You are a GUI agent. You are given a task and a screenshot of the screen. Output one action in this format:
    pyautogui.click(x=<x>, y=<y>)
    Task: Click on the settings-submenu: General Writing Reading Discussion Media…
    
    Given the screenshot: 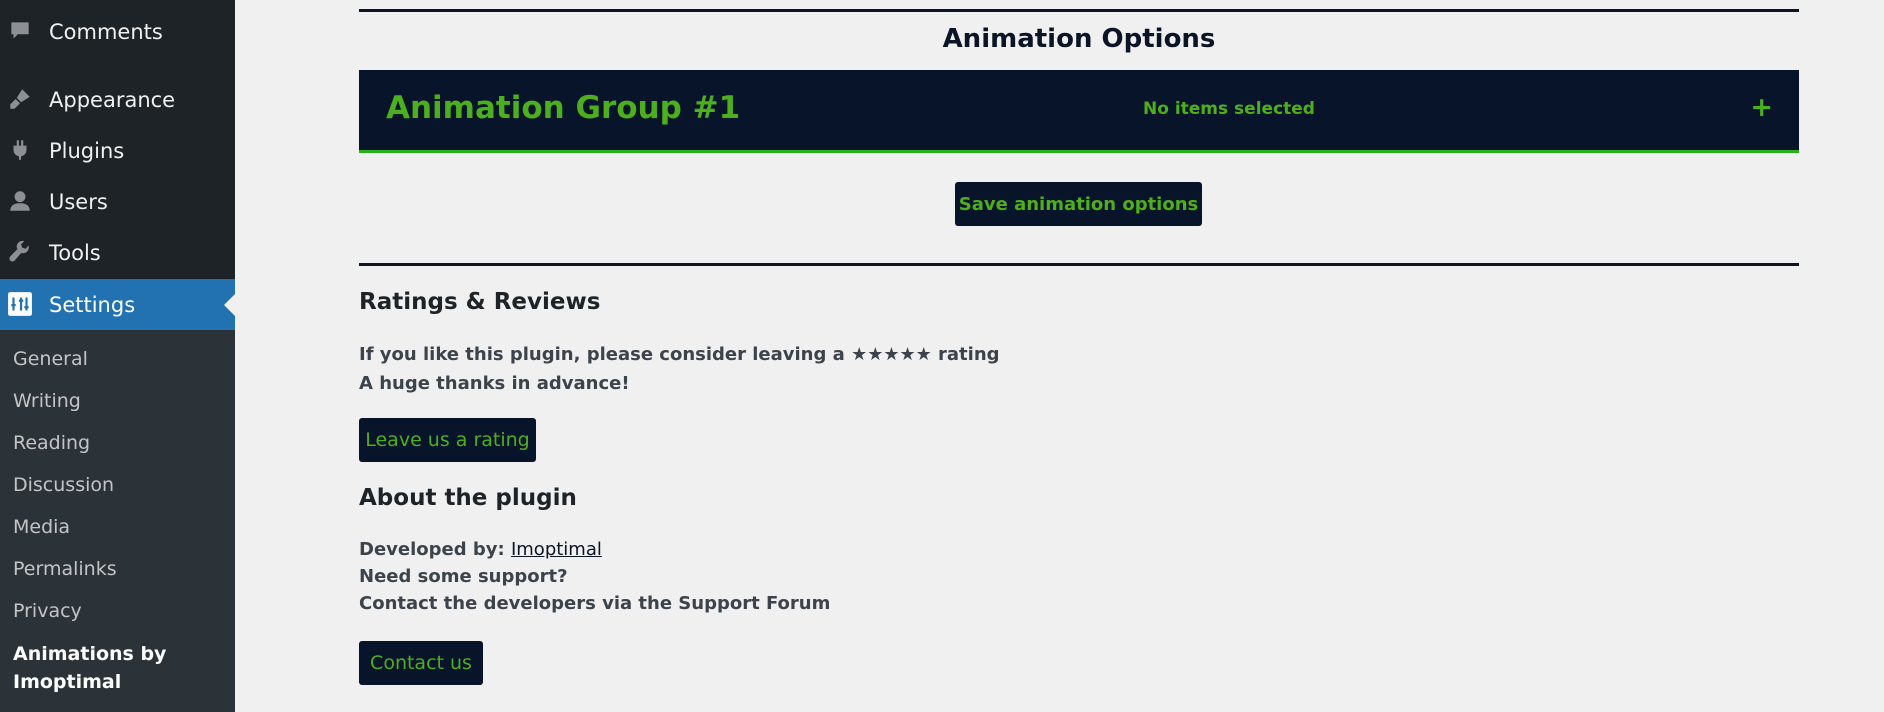 What is the action you would take?
    pyautogui.click(x=117, y=521)
    